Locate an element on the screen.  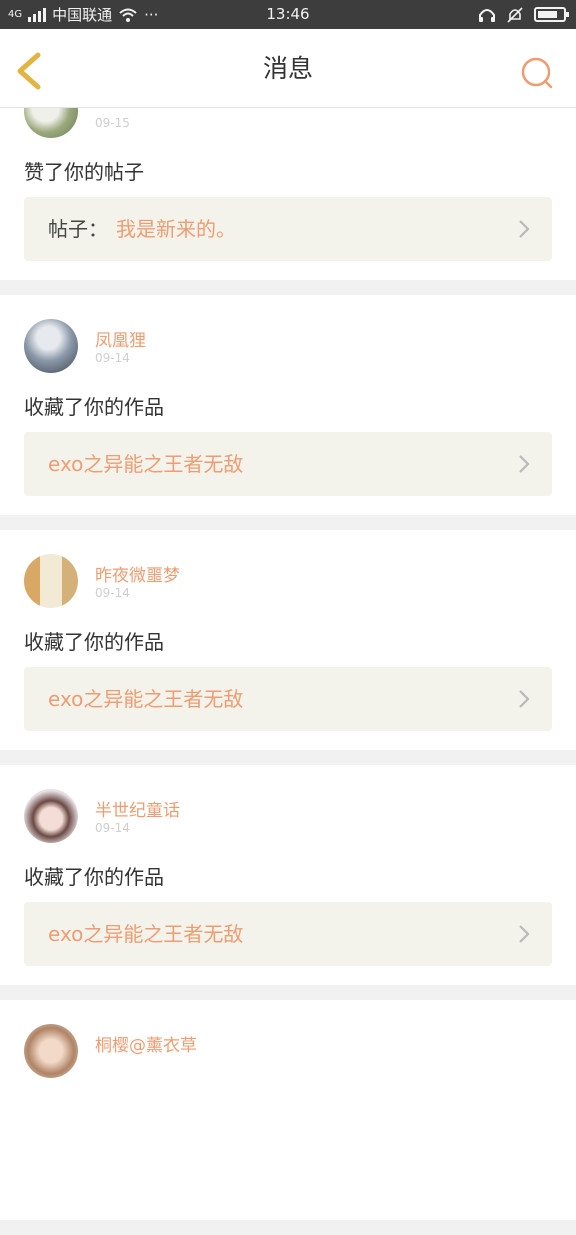
username: 桐樱@薰衣草 is located at coordinates (146, 1043).